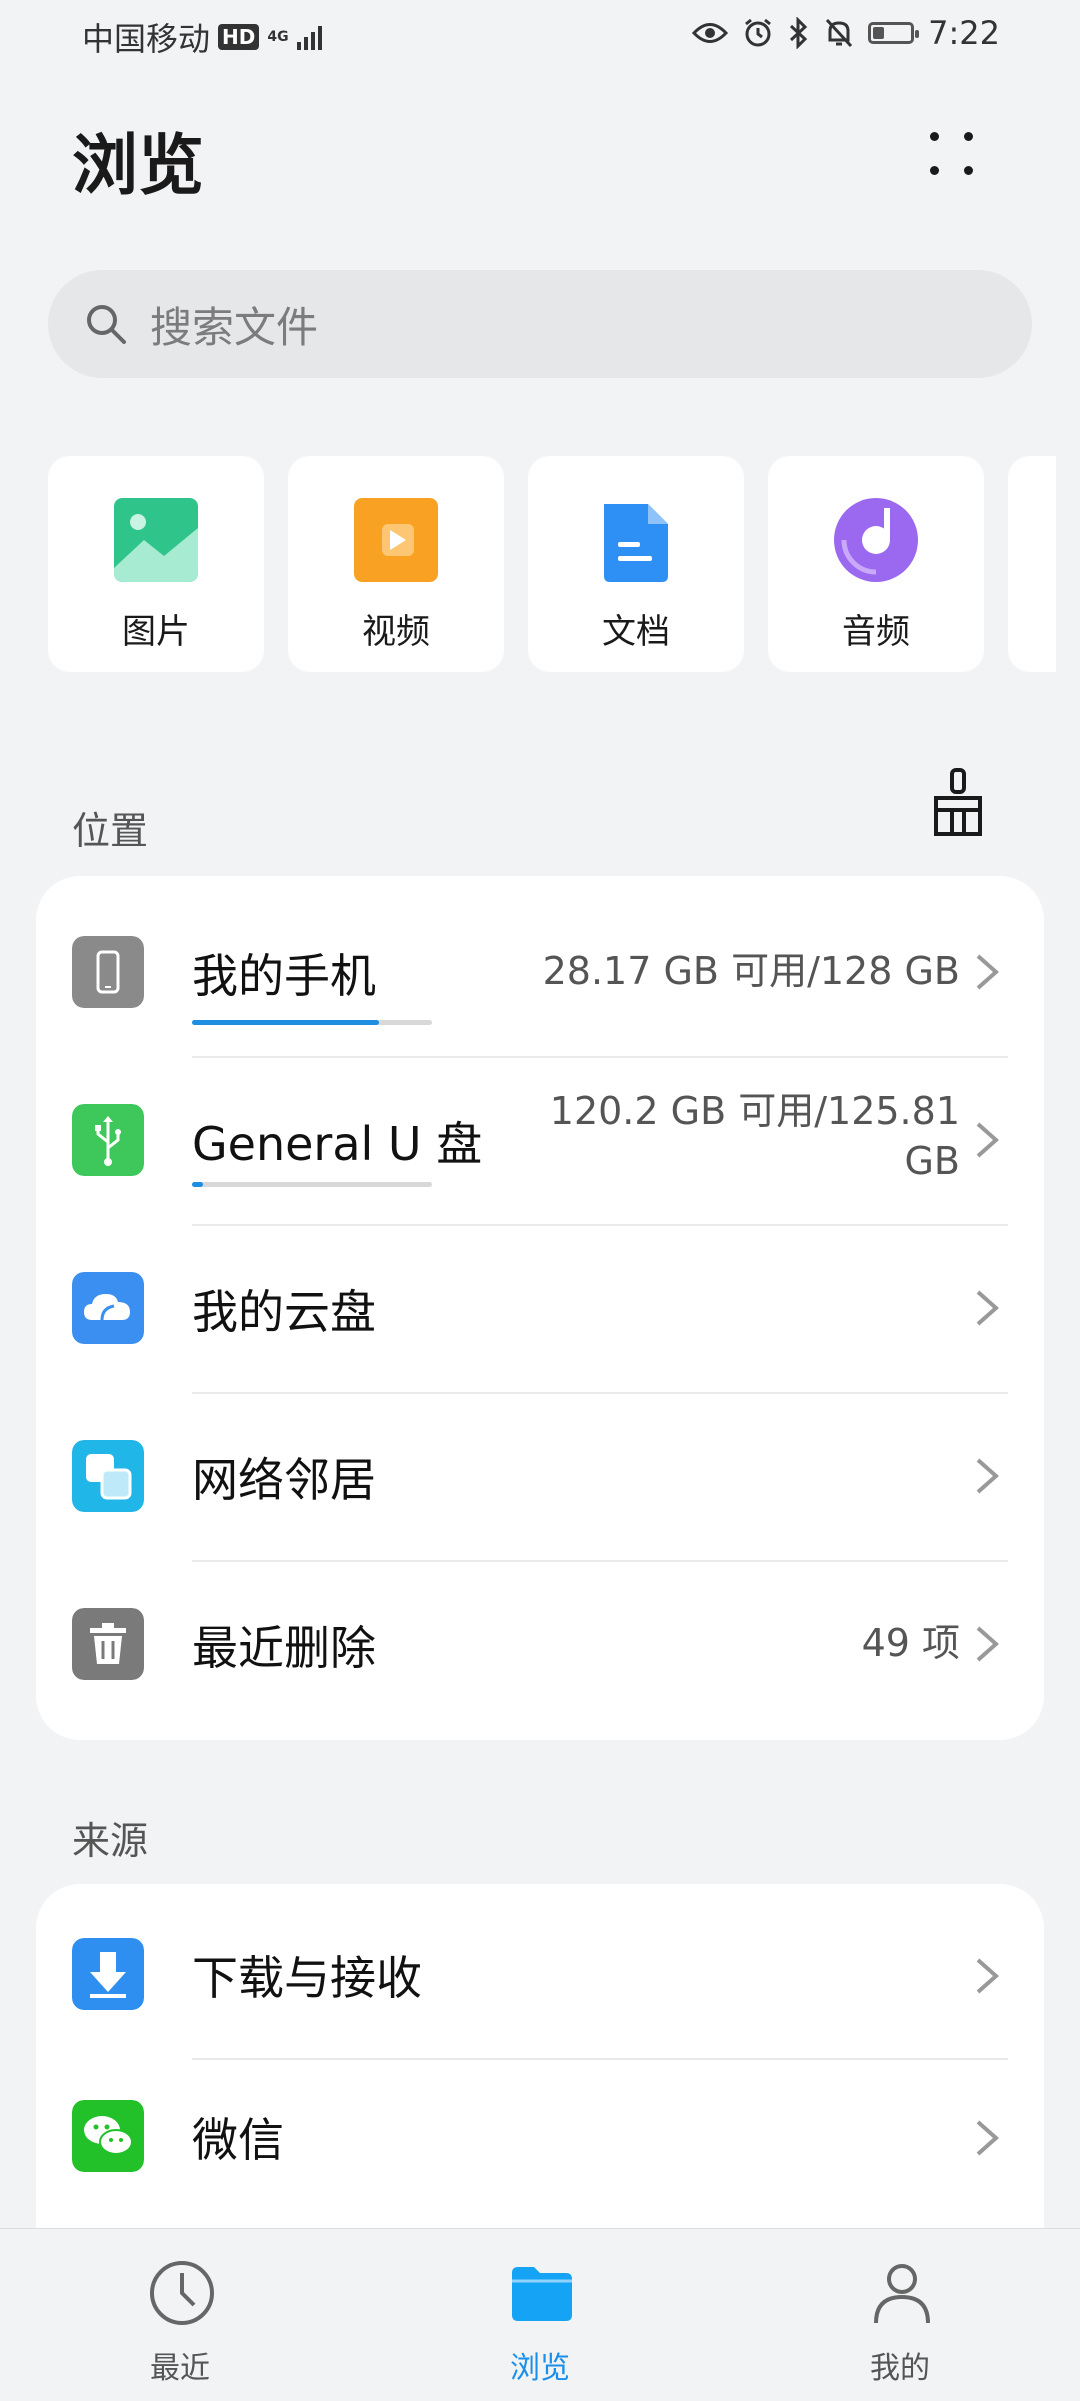 Image resolution: width=1080 pixels, height=2401 pixels. Describe the element at coordinates (876, 632) in the screenshot. I see `category-label: 音频` at that location.